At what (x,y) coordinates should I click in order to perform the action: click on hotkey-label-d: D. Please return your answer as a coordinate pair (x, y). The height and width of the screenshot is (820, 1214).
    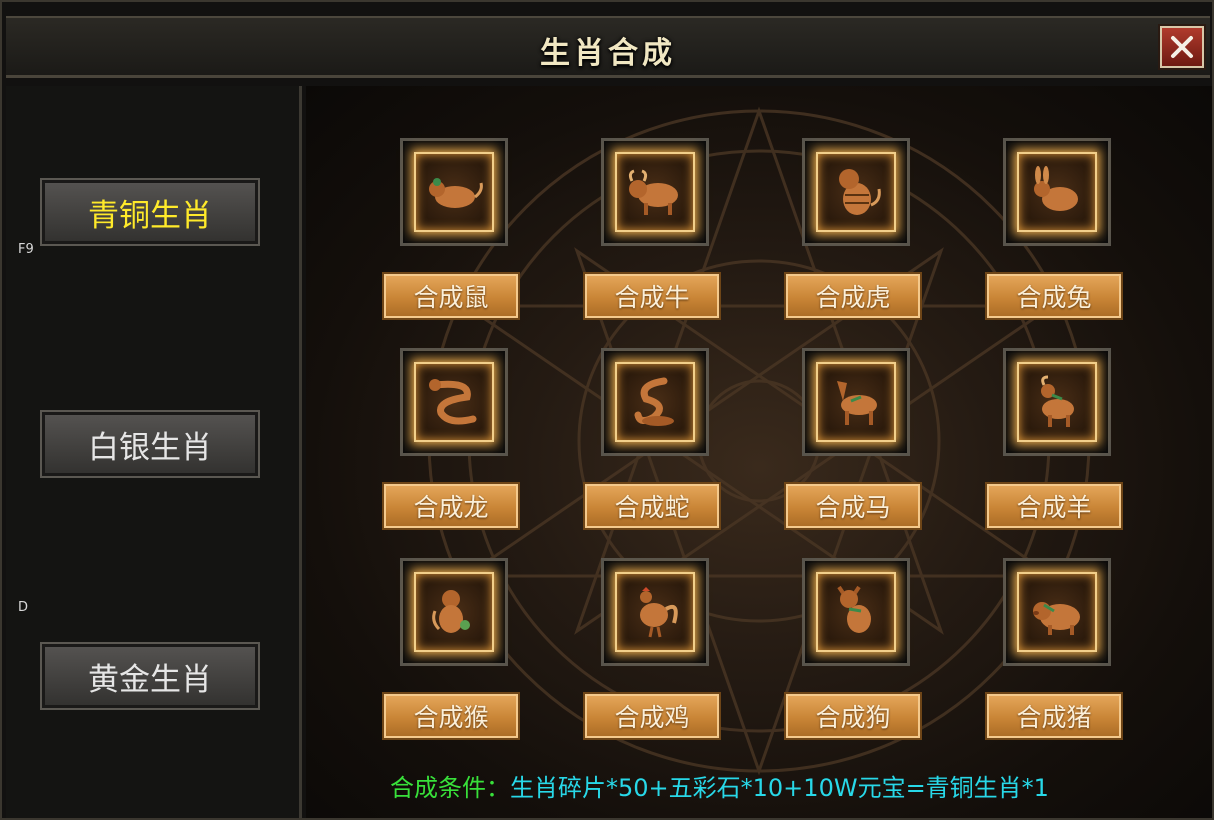
    Looking at the image, I should click on (23, 607).